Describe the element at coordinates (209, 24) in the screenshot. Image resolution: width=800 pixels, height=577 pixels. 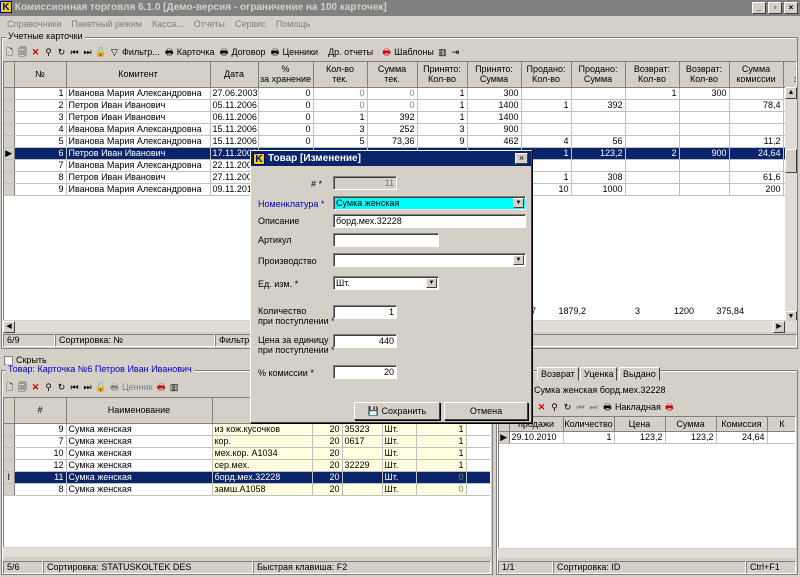
I see `menu-reports: Отчеты` at that location.